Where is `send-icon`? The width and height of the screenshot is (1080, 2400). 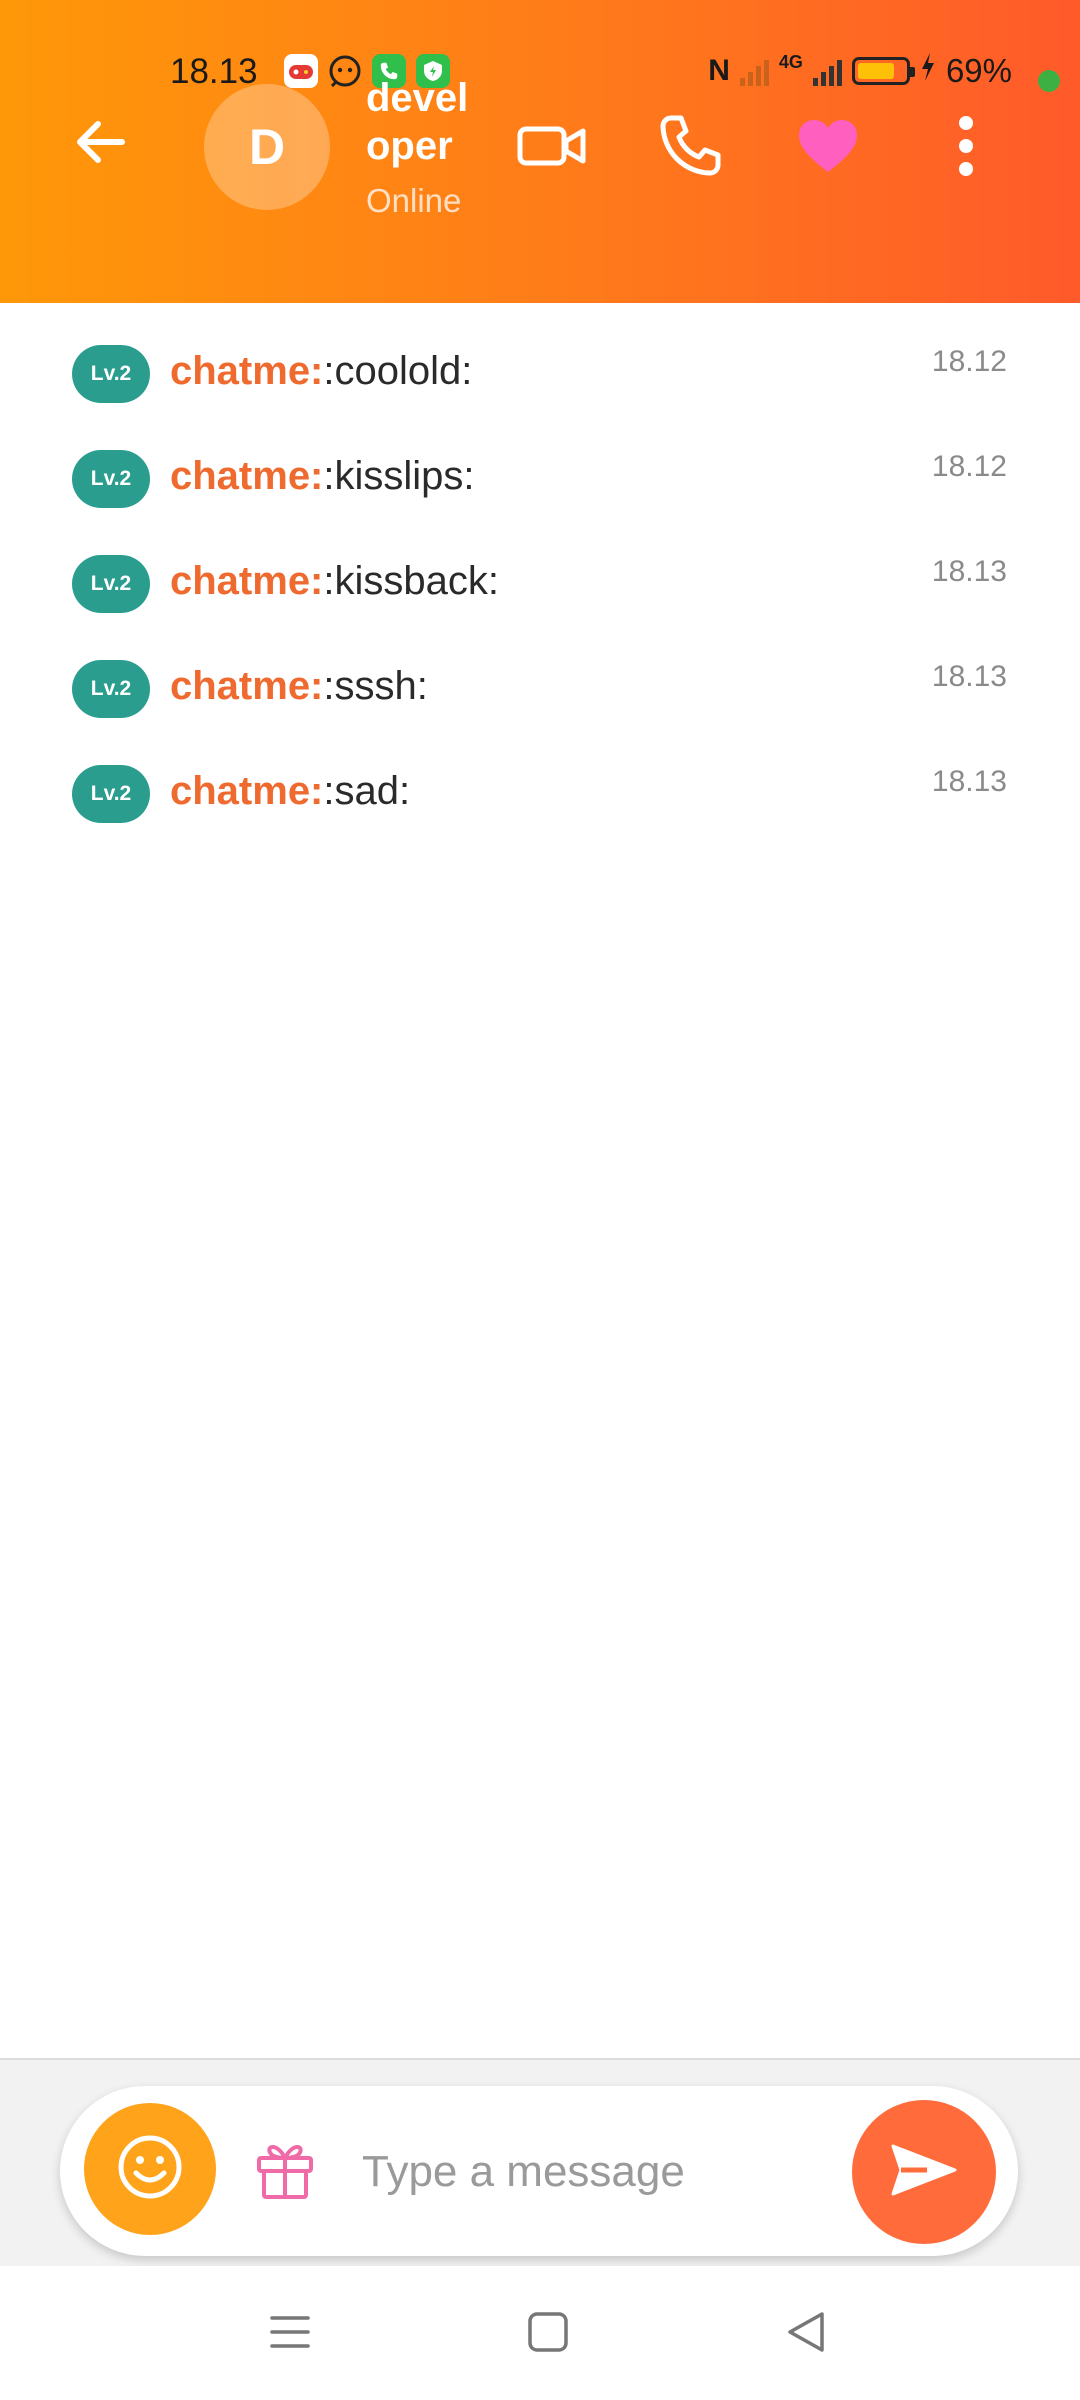 send-icon is located at coordinates (924, 2172).